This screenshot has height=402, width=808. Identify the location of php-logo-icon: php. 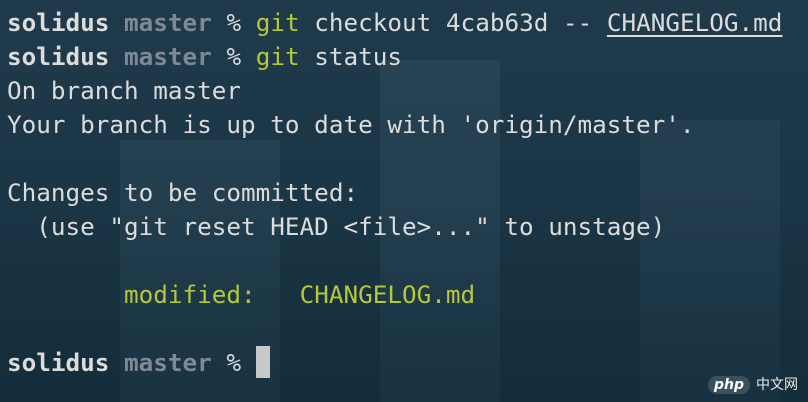
(728, 385).